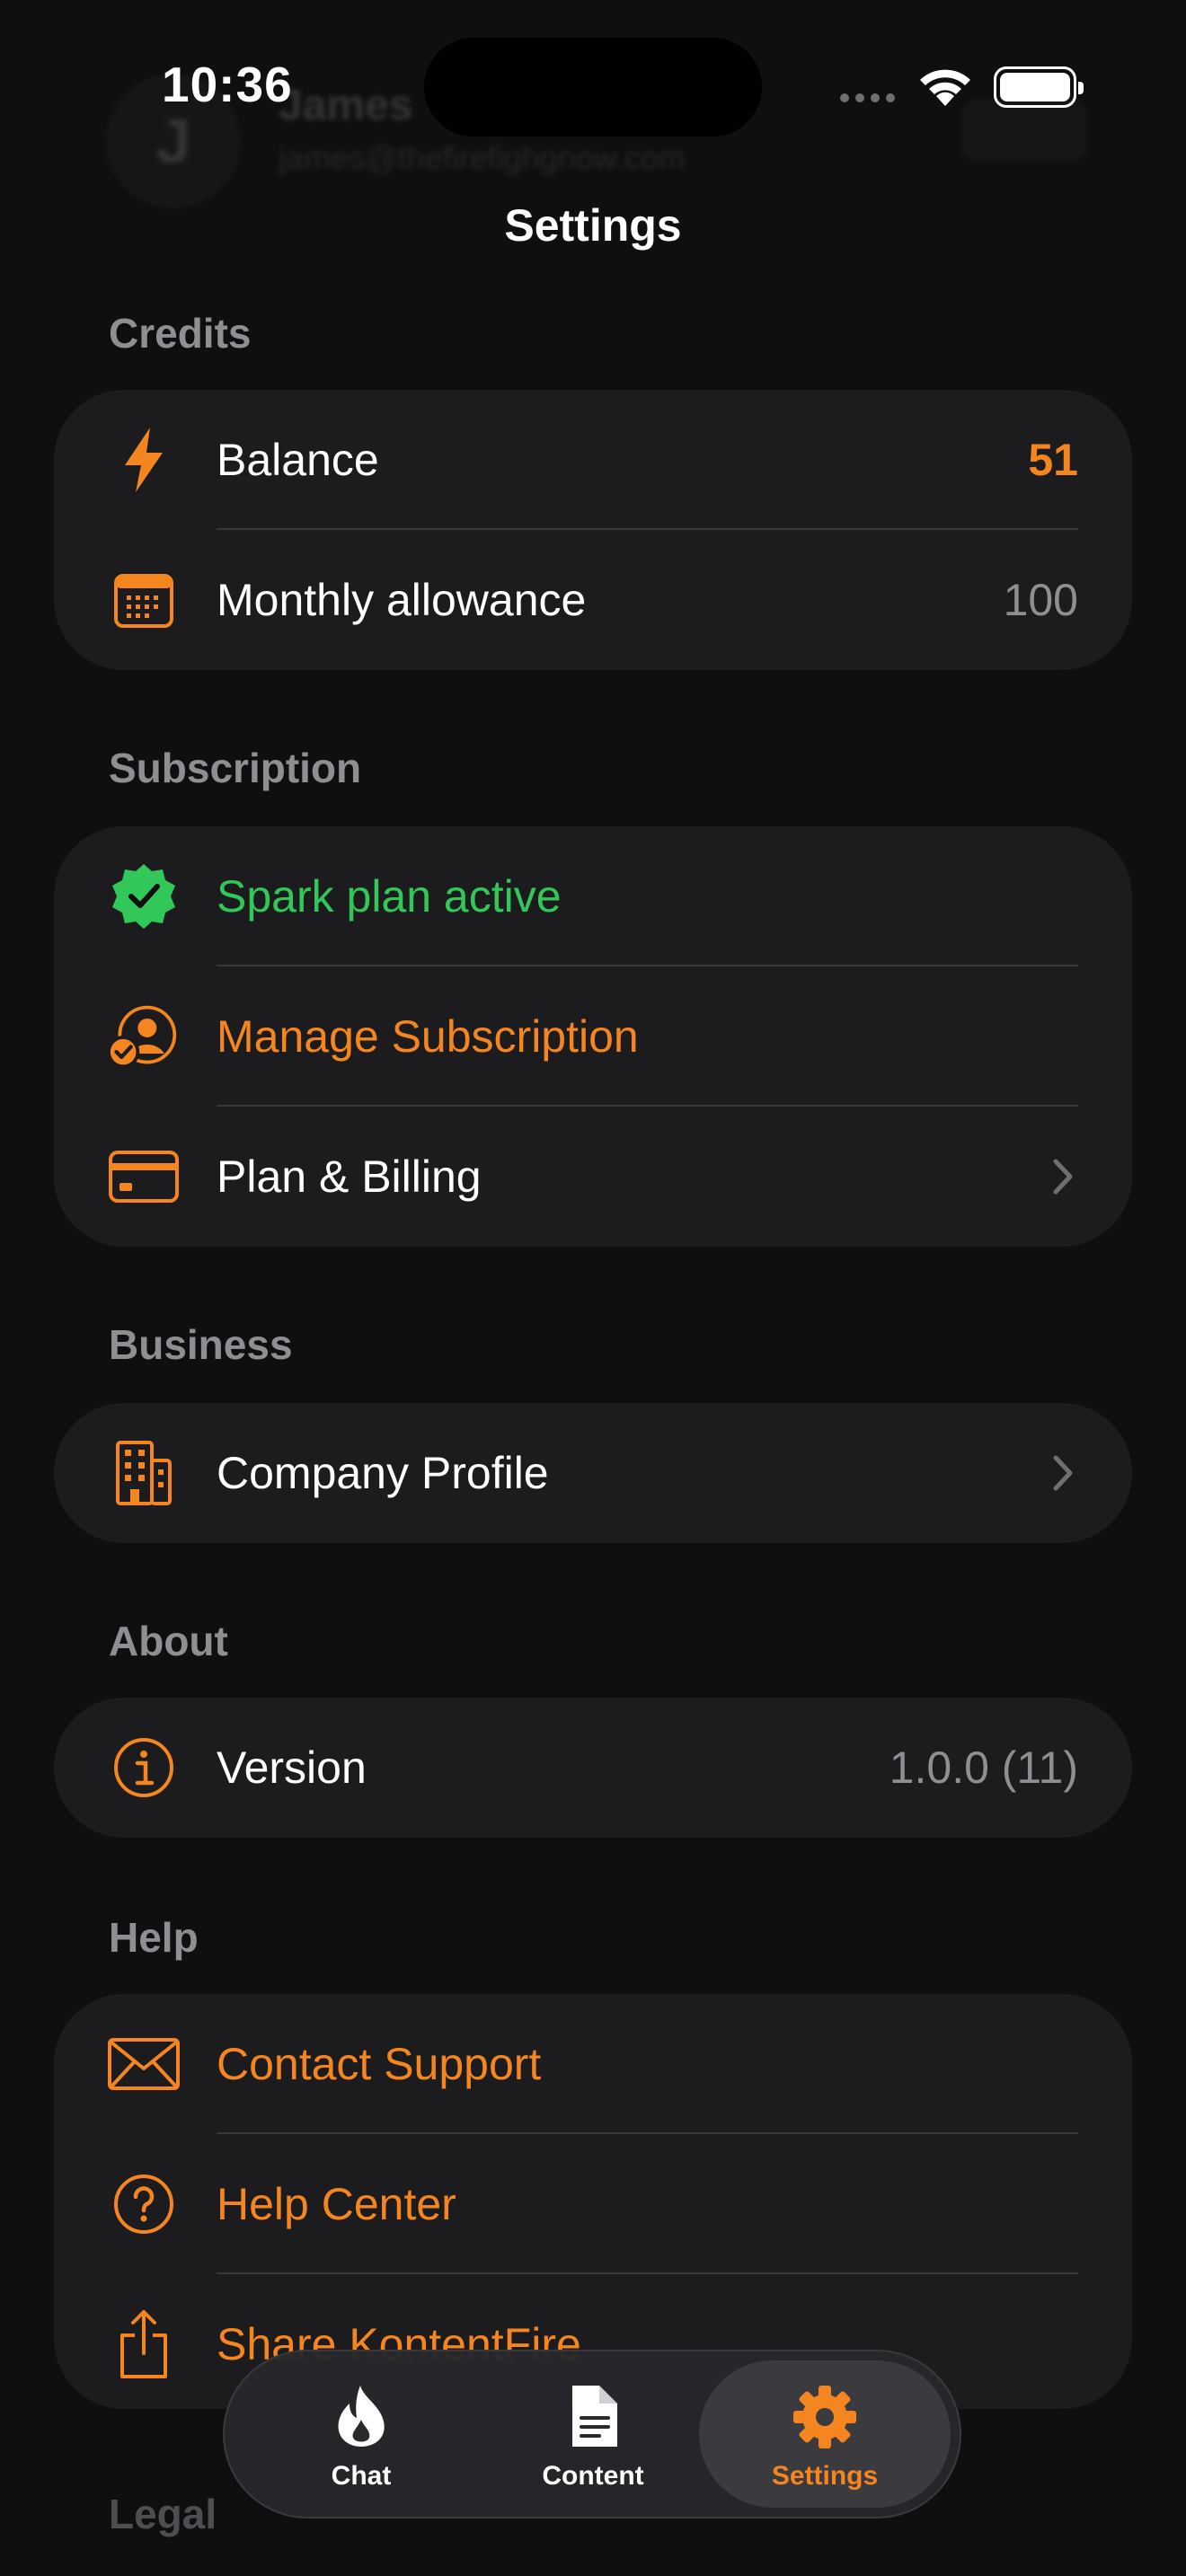 The height and width of the screenshot is (2576, 1186). I want to click on balance-label: Balance, so click(298, 460).